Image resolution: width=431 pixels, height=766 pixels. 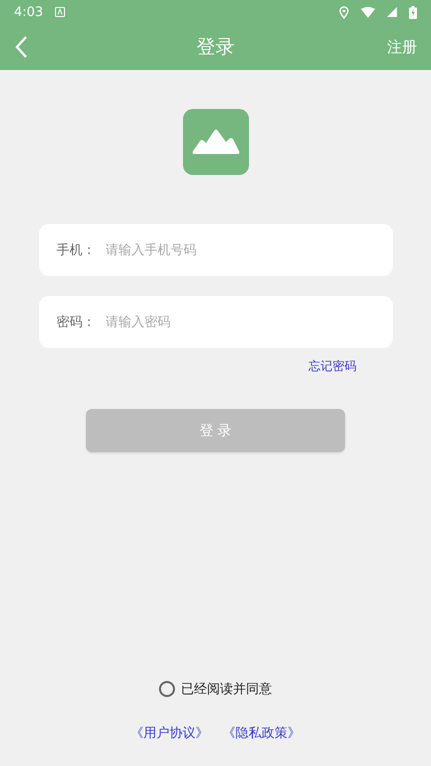 I want to click on notification-icon, so click(x=60, y=12).